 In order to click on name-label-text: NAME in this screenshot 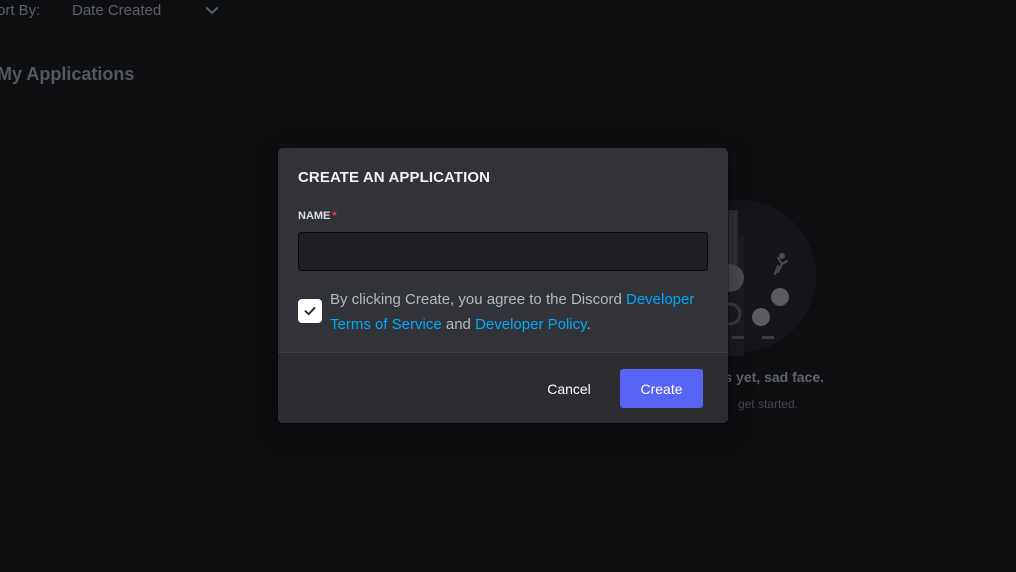, I will do `click(314, 216)`.